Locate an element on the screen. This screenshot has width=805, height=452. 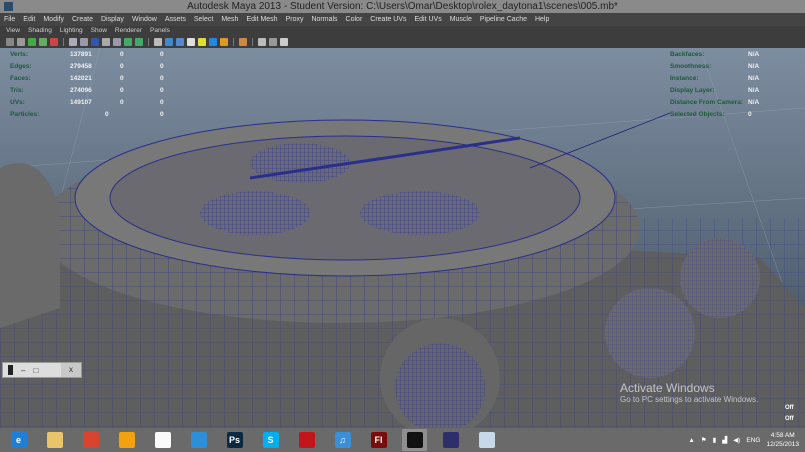
menu-pipeline-cache: Pipeline Cache is located at coordinates (503, 19).